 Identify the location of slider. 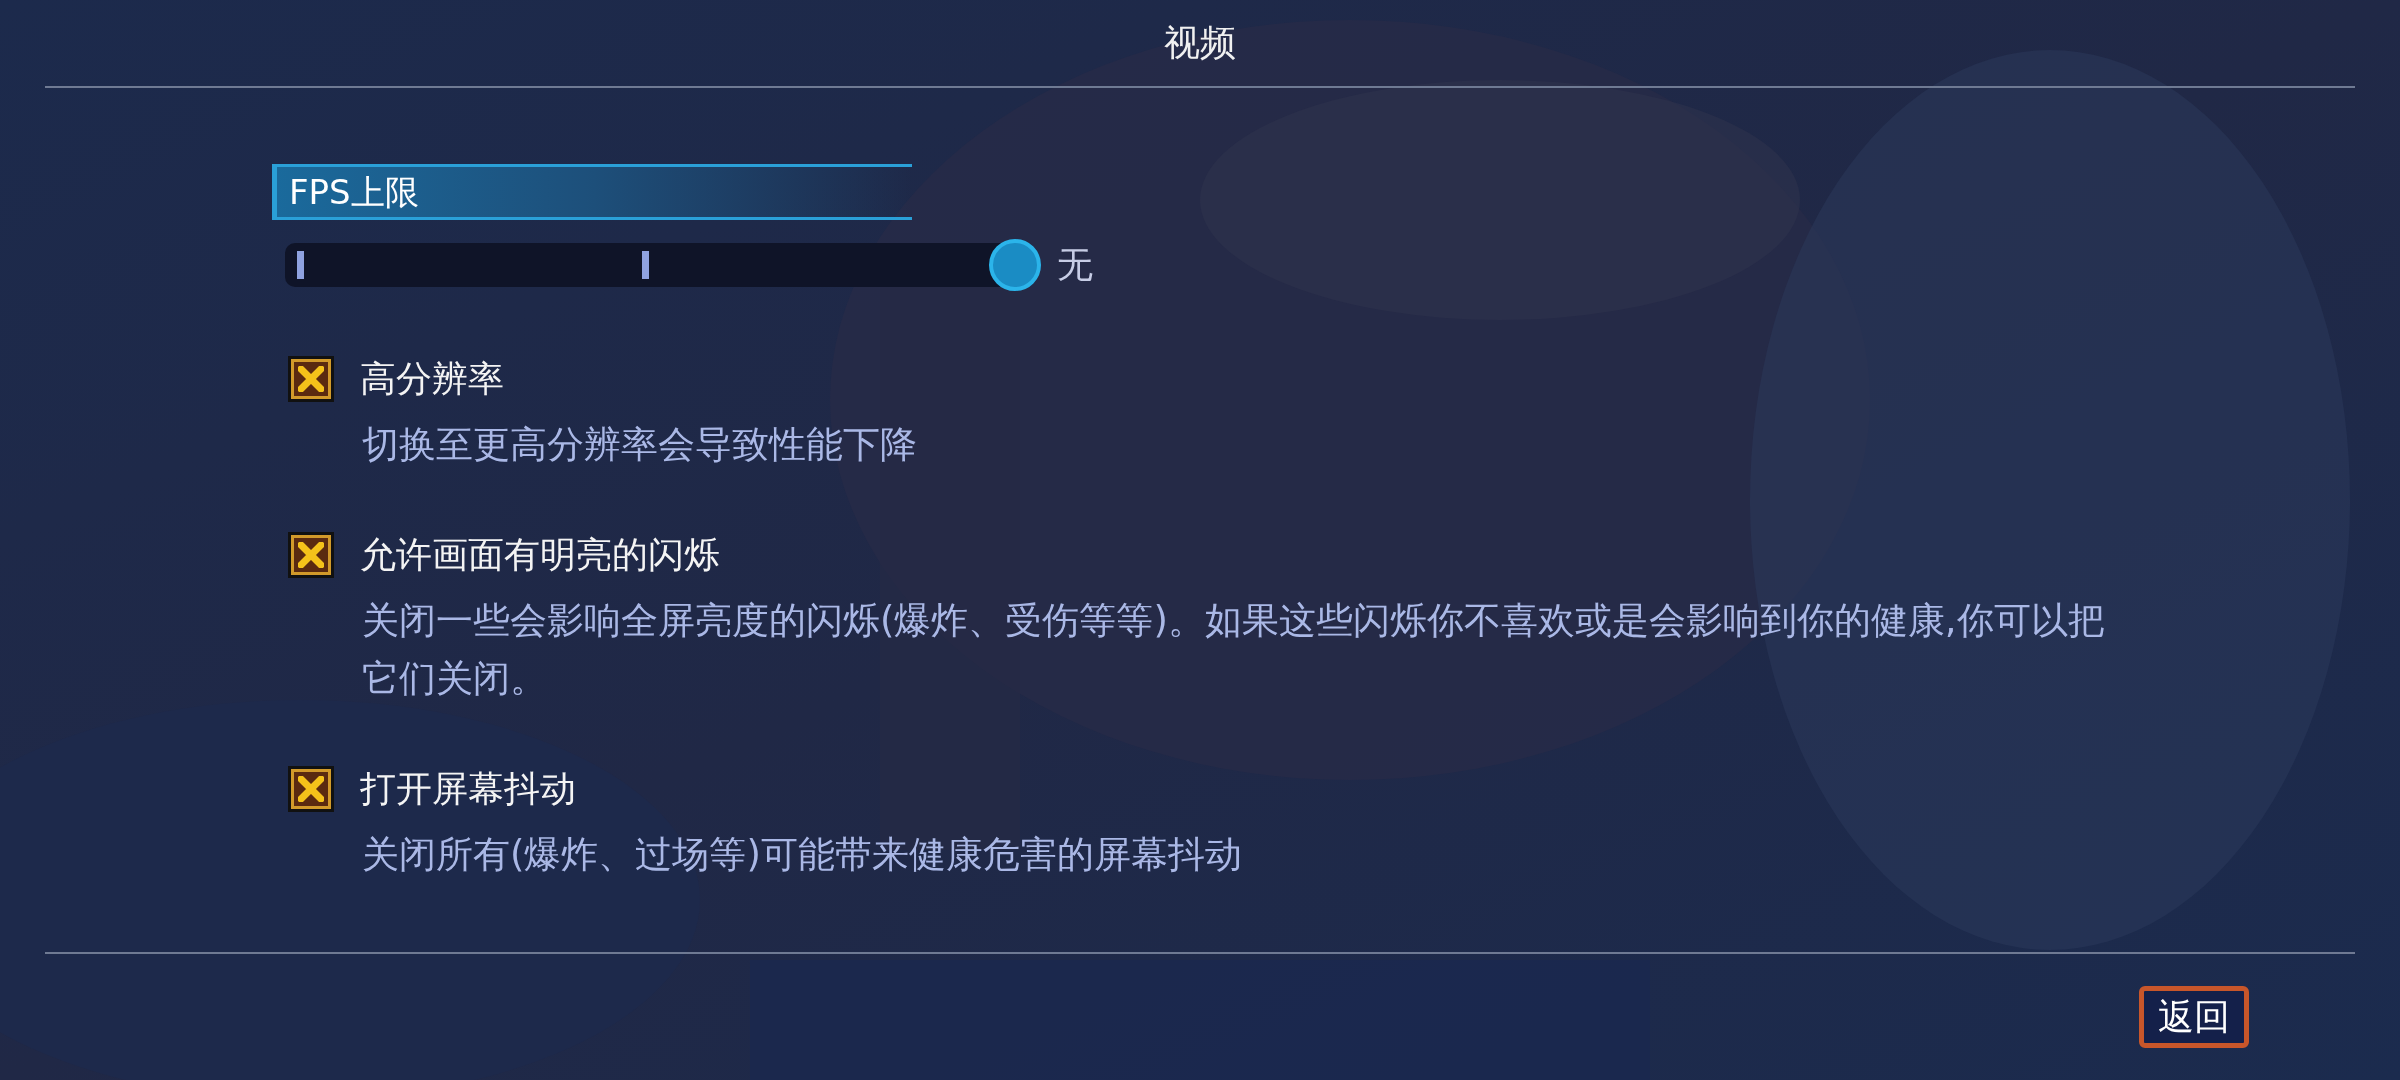
(663, 265).